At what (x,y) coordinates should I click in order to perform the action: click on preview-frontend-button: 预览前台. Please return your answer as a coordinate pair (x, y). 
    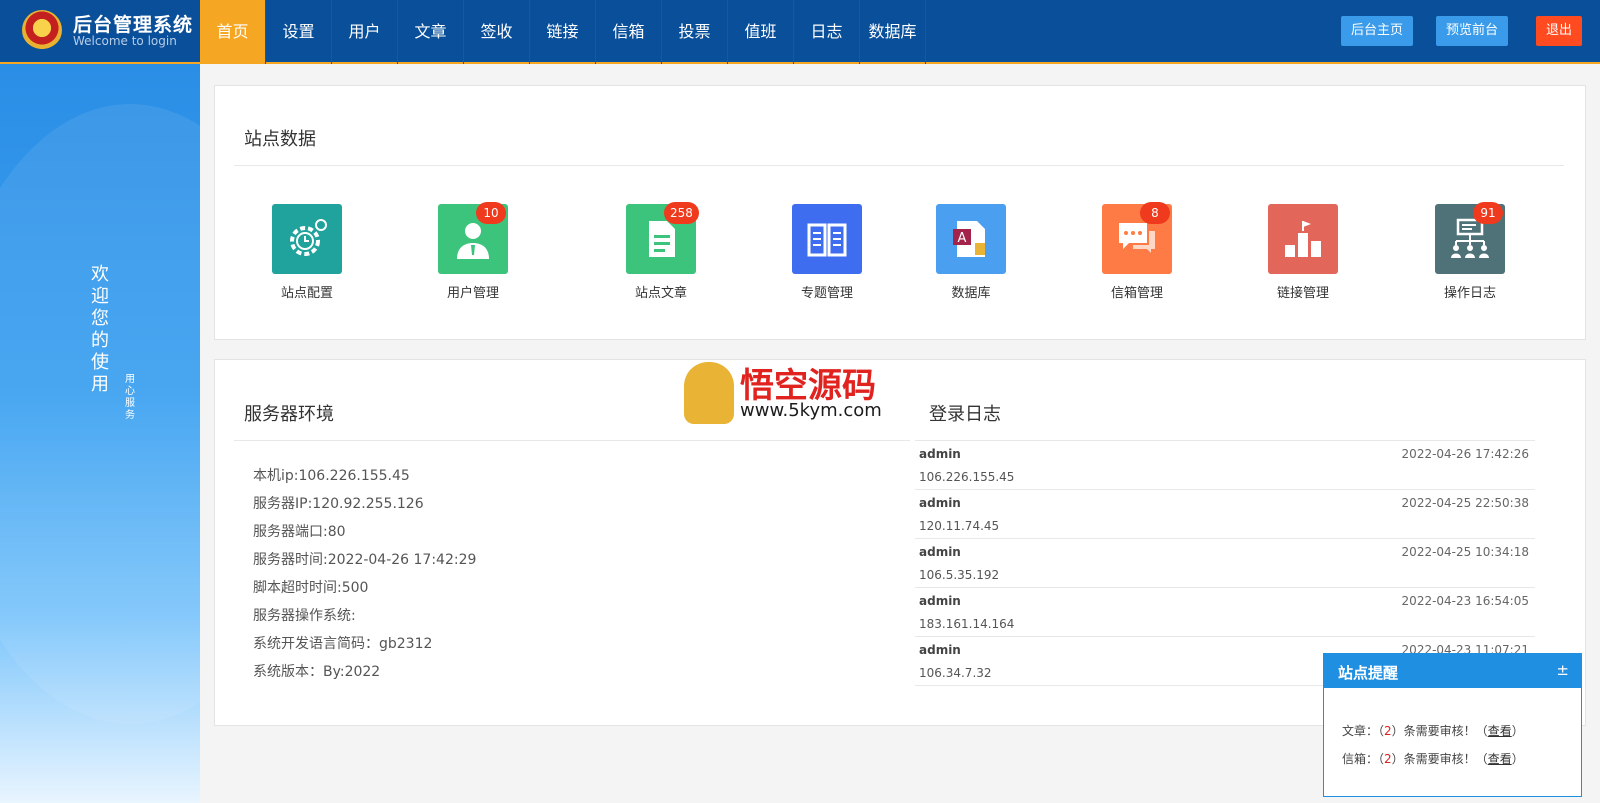
    Looking at the image, I should click on (1472, 31).